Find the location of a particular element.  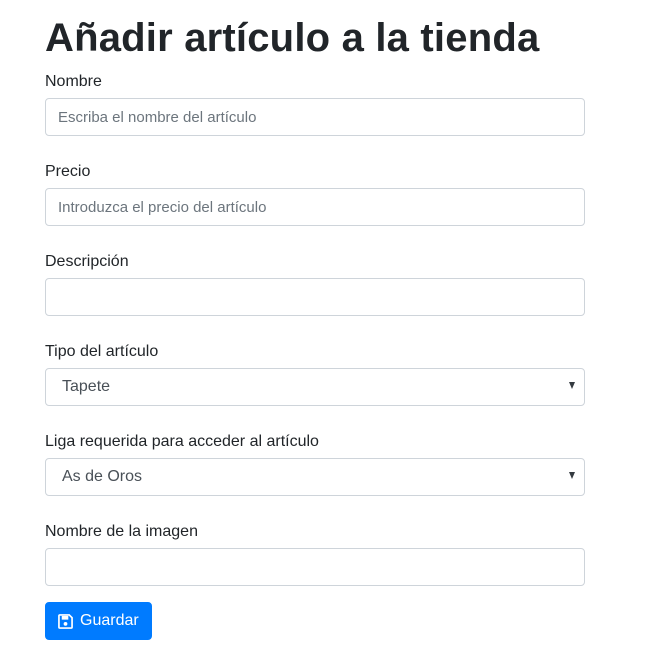

nombre-input is located at coordinates (315, 117).